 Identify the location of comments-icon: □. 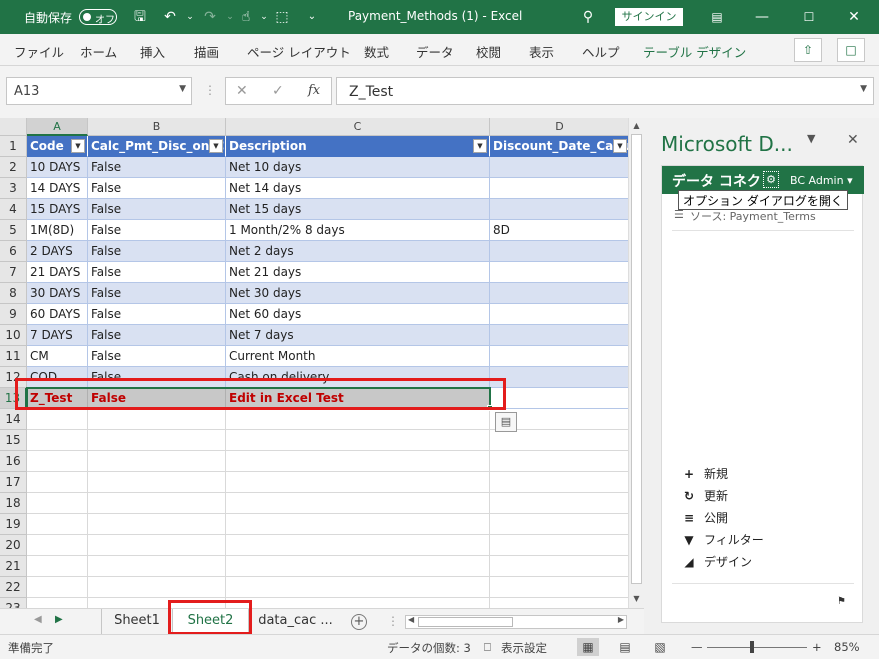
(851, 50).